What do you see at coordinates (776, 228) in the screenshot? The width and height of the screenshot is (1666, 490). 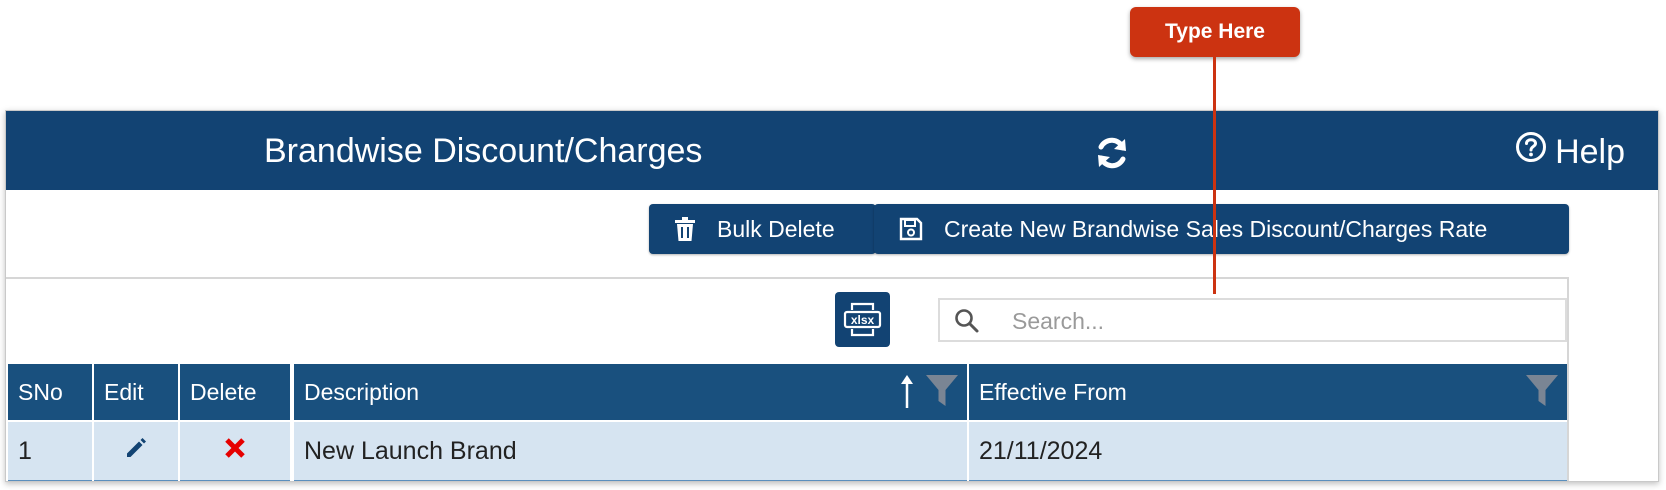 I see `bulk-delete-label: Bulk Delete` at bounding box center [776, 228].